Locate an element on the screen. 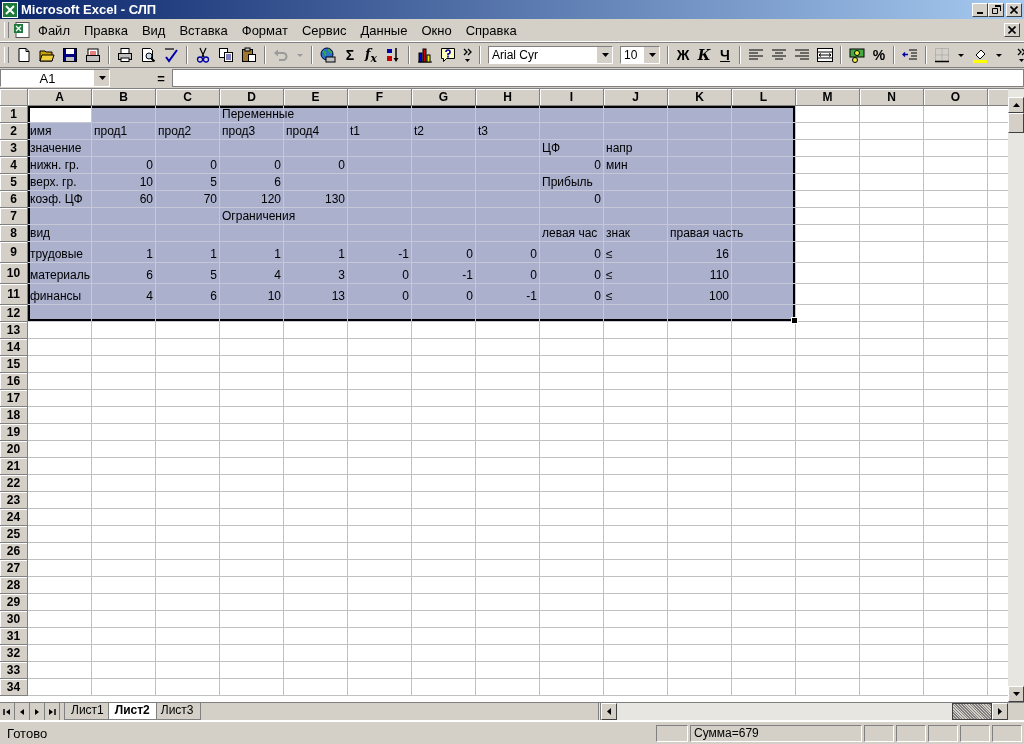  row-header: 2 is located at coordinates (14, 131).